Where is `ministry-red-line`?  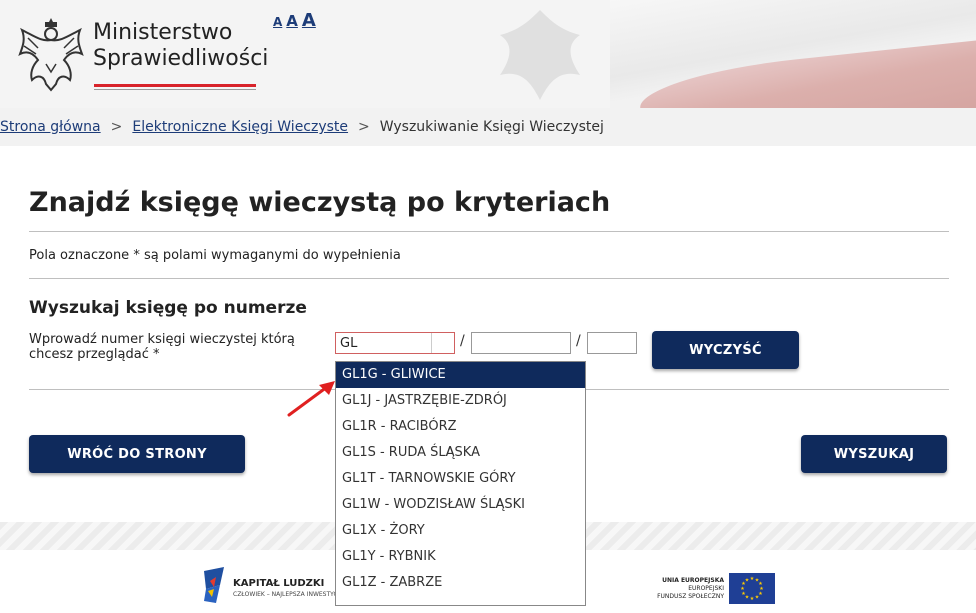 ministry-red-line is located at coordinates (175, 85).